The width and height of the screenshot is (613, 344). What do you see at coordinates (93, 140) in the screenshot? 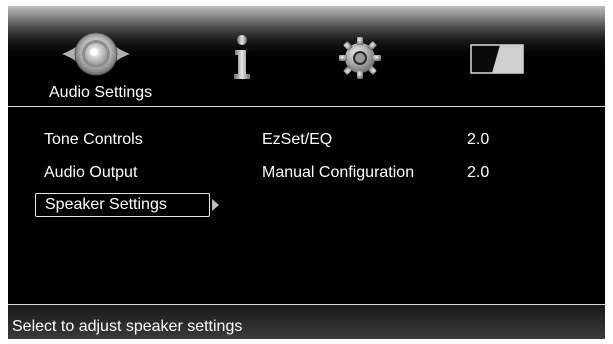
I see `menu-item-tone-controls: Tone Controls` at bounding box center [93, 140].